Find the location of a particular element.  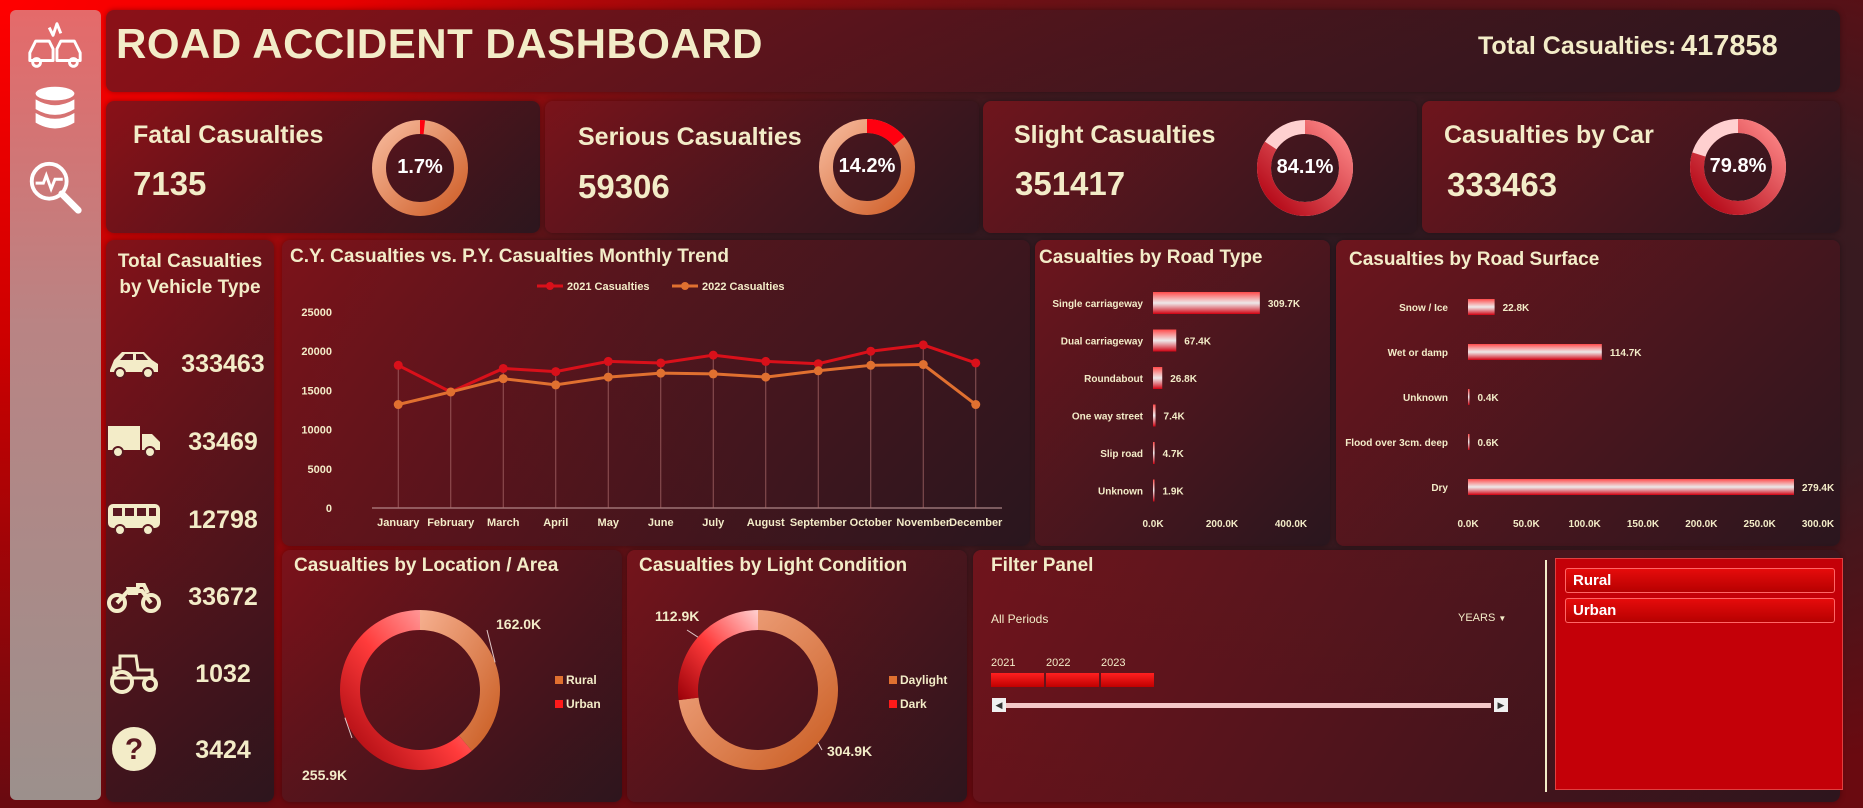

kpi-value: 333463 is located at coordinates (1502, 184).